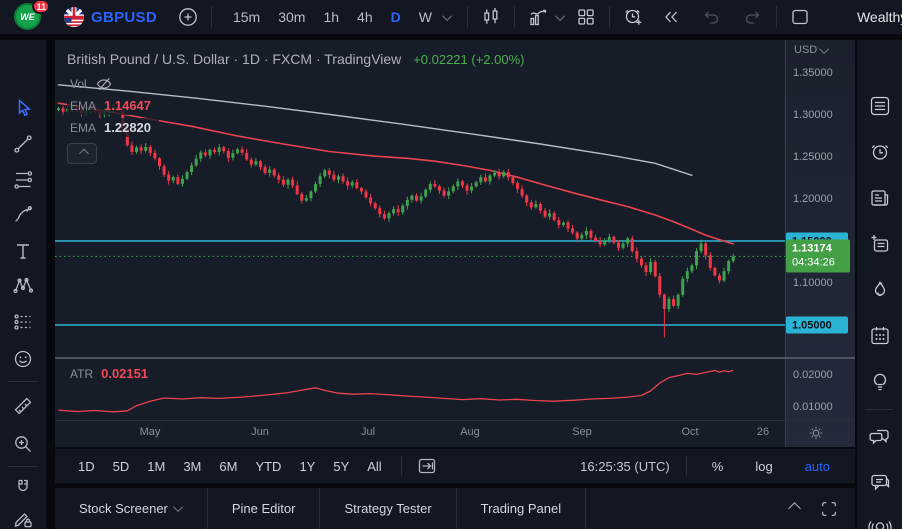  What do you see at coordinates (880, 522) in the screenshot?
I see `streams-icon` at bounding box center [880, 522].